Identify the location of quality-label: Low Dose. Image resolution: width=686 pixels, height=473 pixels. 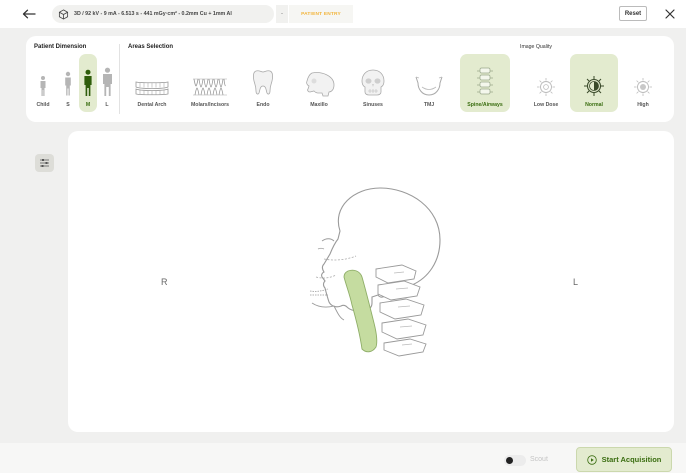
(546, 105).